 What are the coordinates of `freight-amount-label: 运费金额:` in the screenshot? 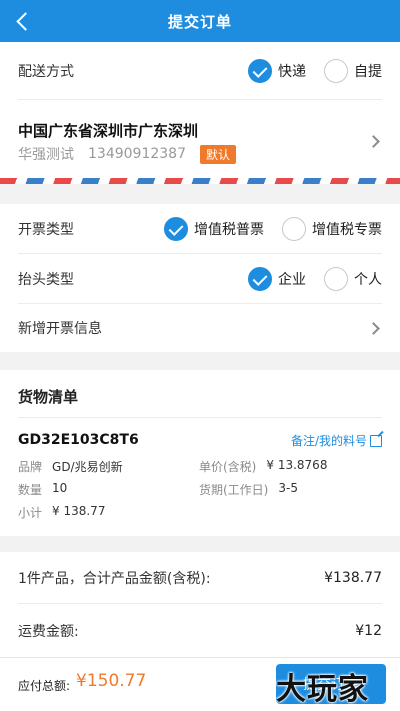 It's located at (48, 631).